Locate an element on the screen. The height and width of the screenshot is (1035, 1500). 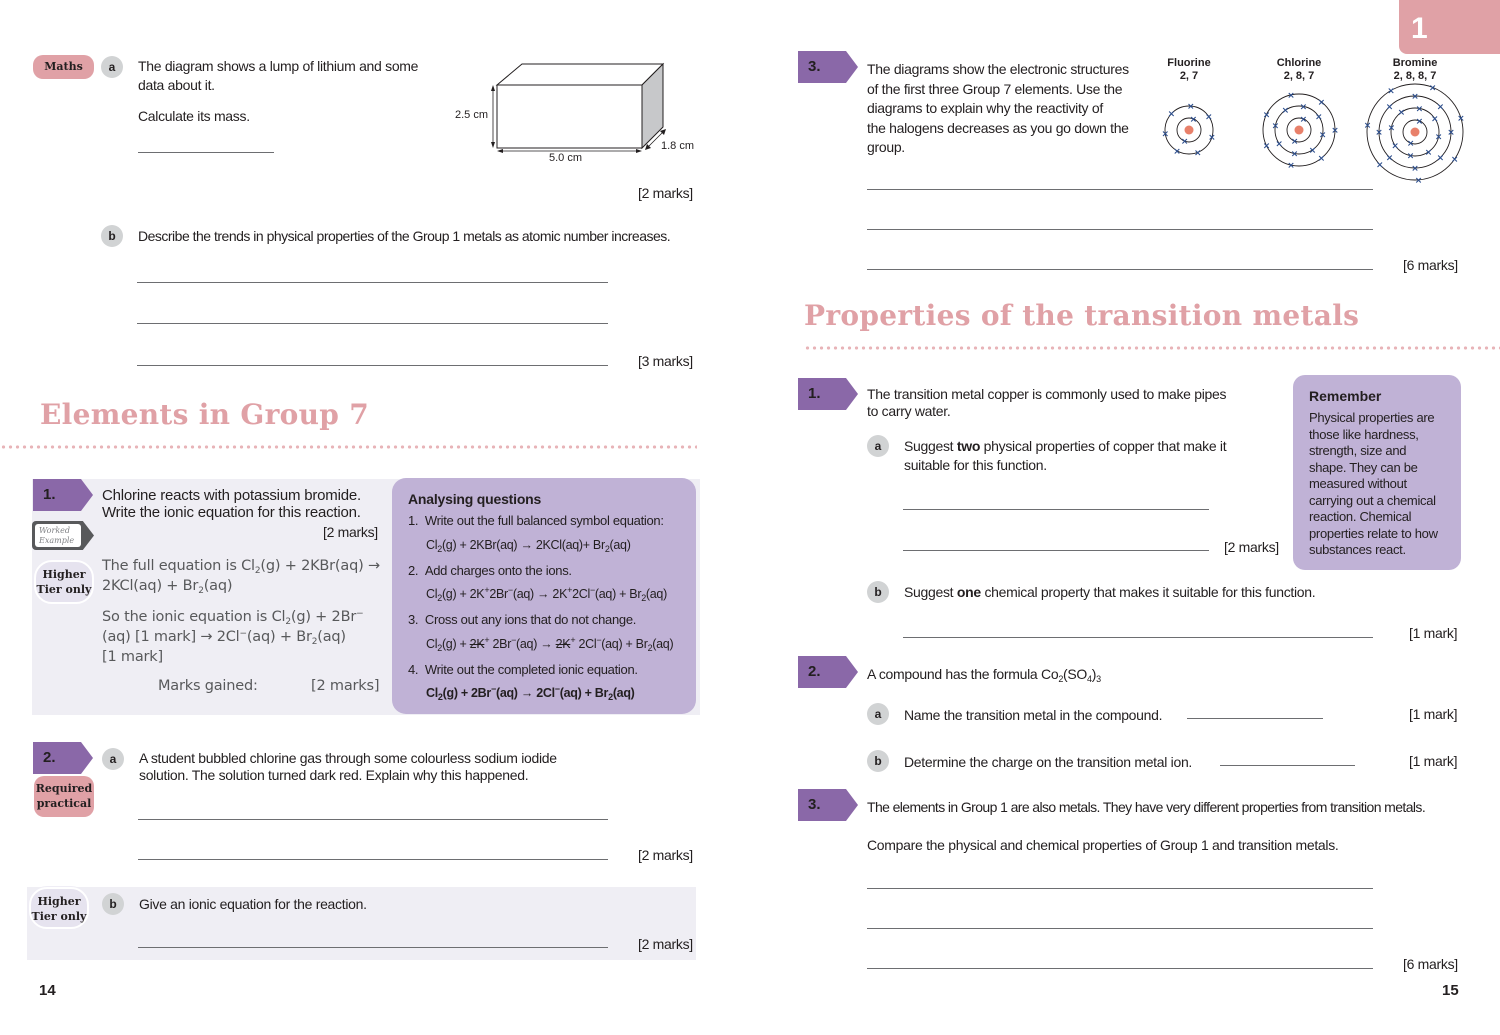
text-line: group. is located at coordinates (886, 147).